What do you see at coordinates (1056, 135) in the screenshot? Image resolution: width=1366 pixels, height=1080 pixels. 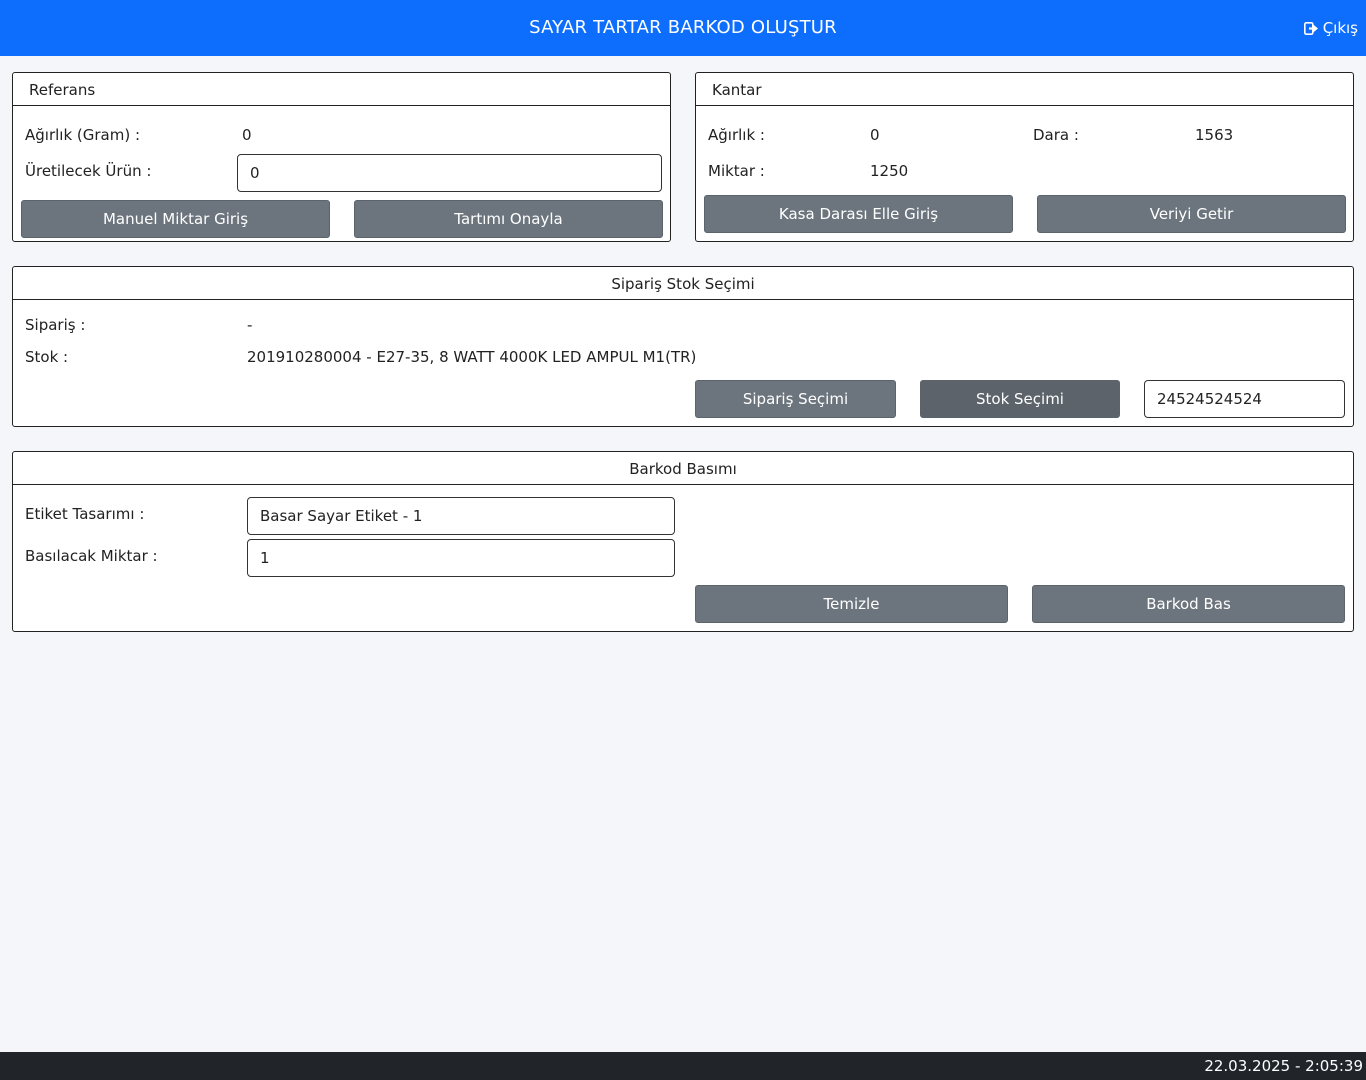 I see `kantar-tare-label: Dara :` at bounding box center [1056, 135].